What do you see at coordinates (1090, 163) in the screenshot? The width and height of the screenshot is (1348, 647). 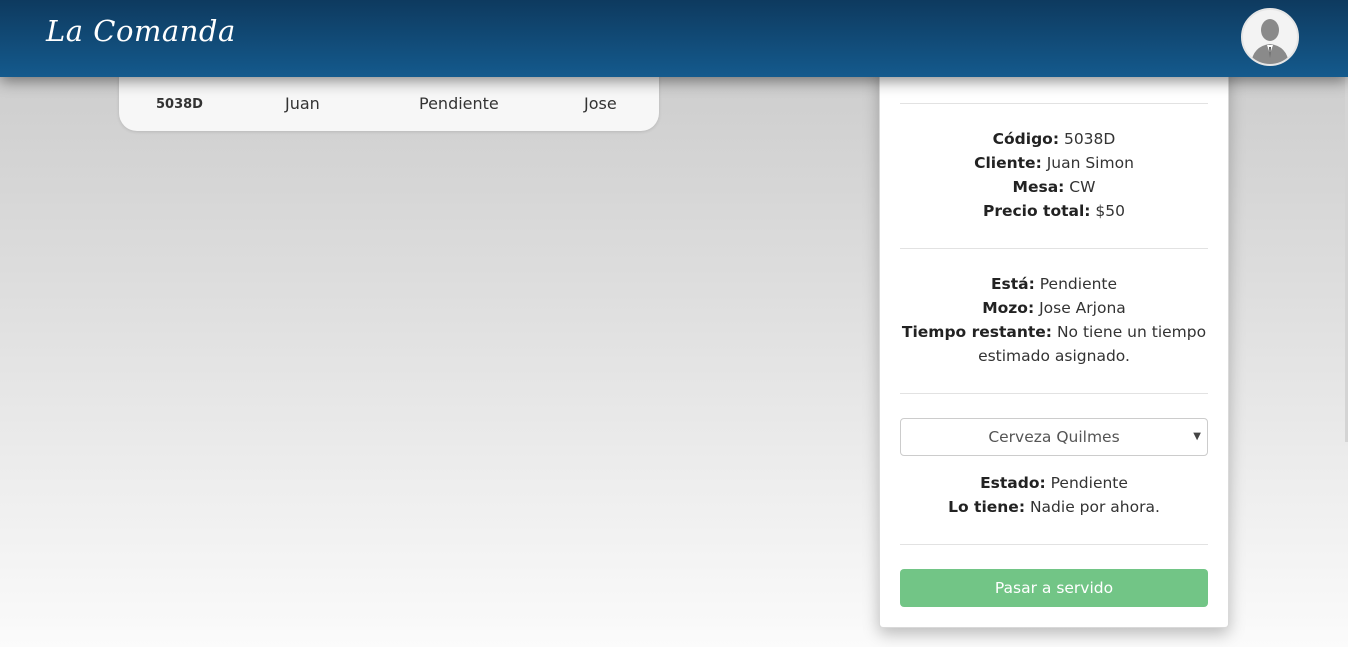 I see `client-value: Juan Simon` at bounding box center [1090, 163].